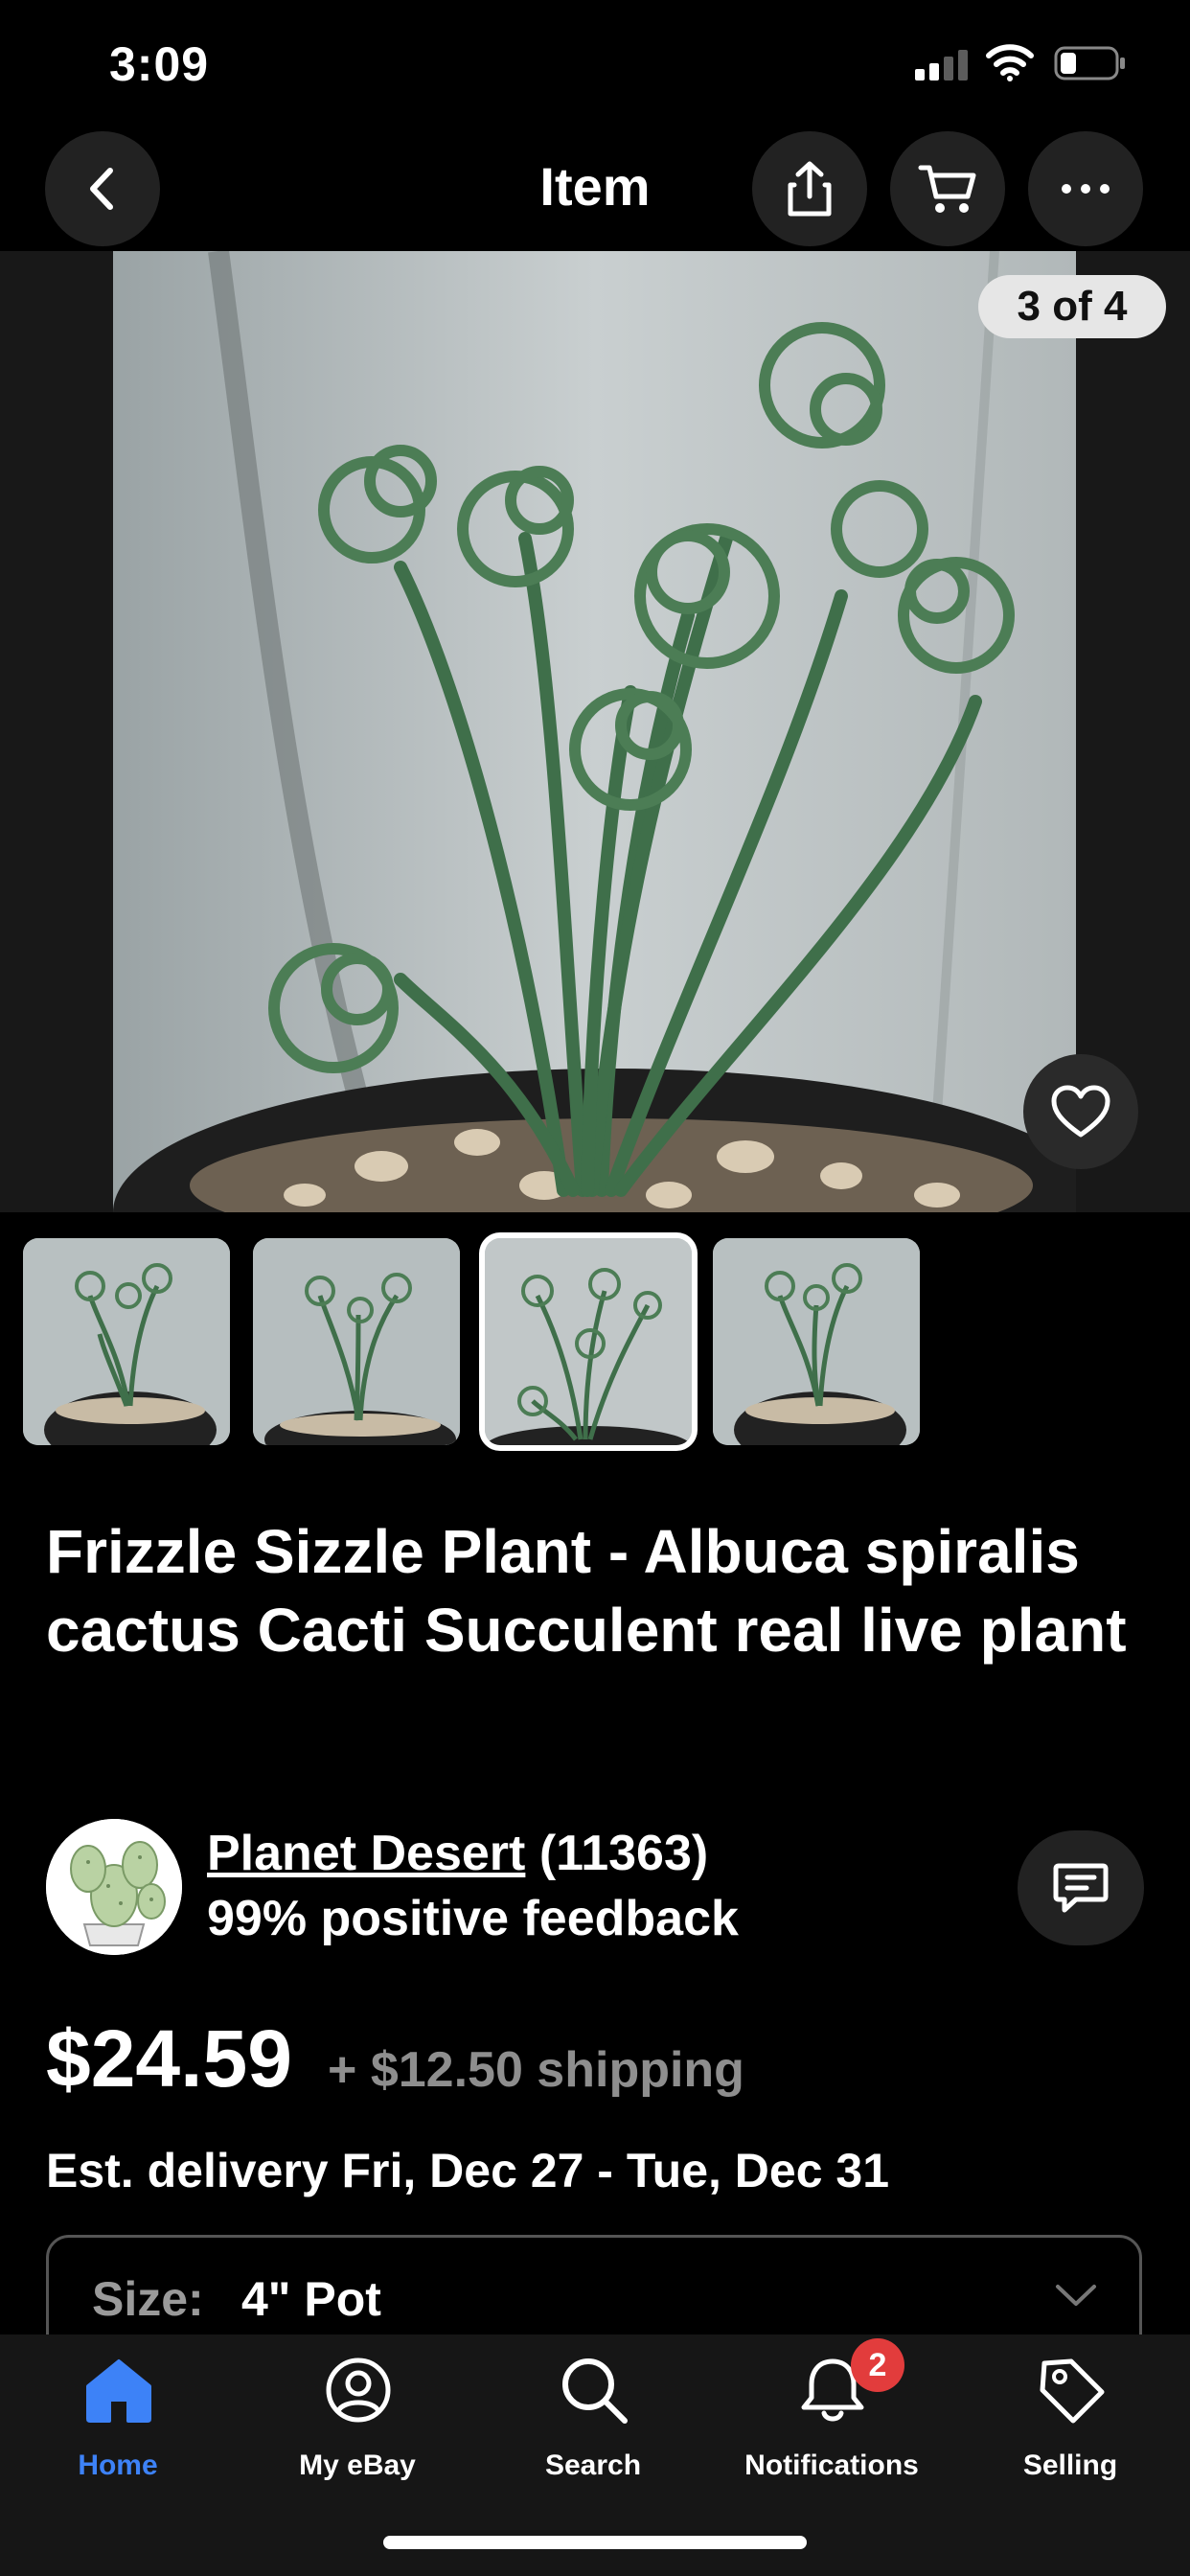 This screenshot has height=2576, width=1190. Describe the element at coordinates (942, 65) in the screenshot. I see `signal-icon` at that location.